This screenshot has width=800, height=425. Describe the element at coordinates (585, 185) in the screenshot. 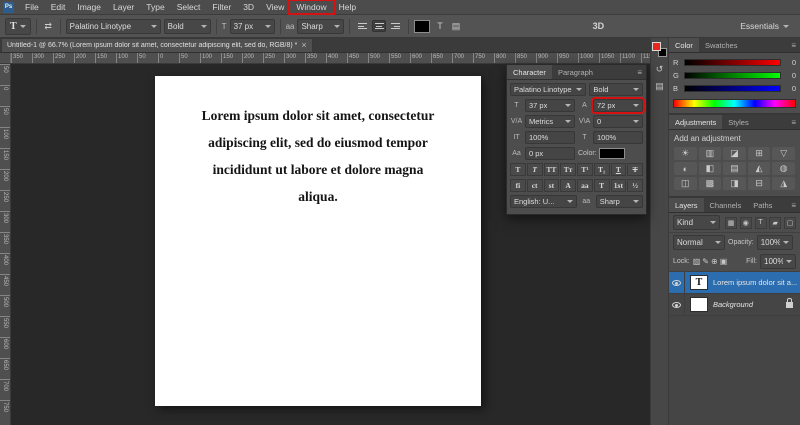

I see `stylistic-alternates-icon: aa` at that location.